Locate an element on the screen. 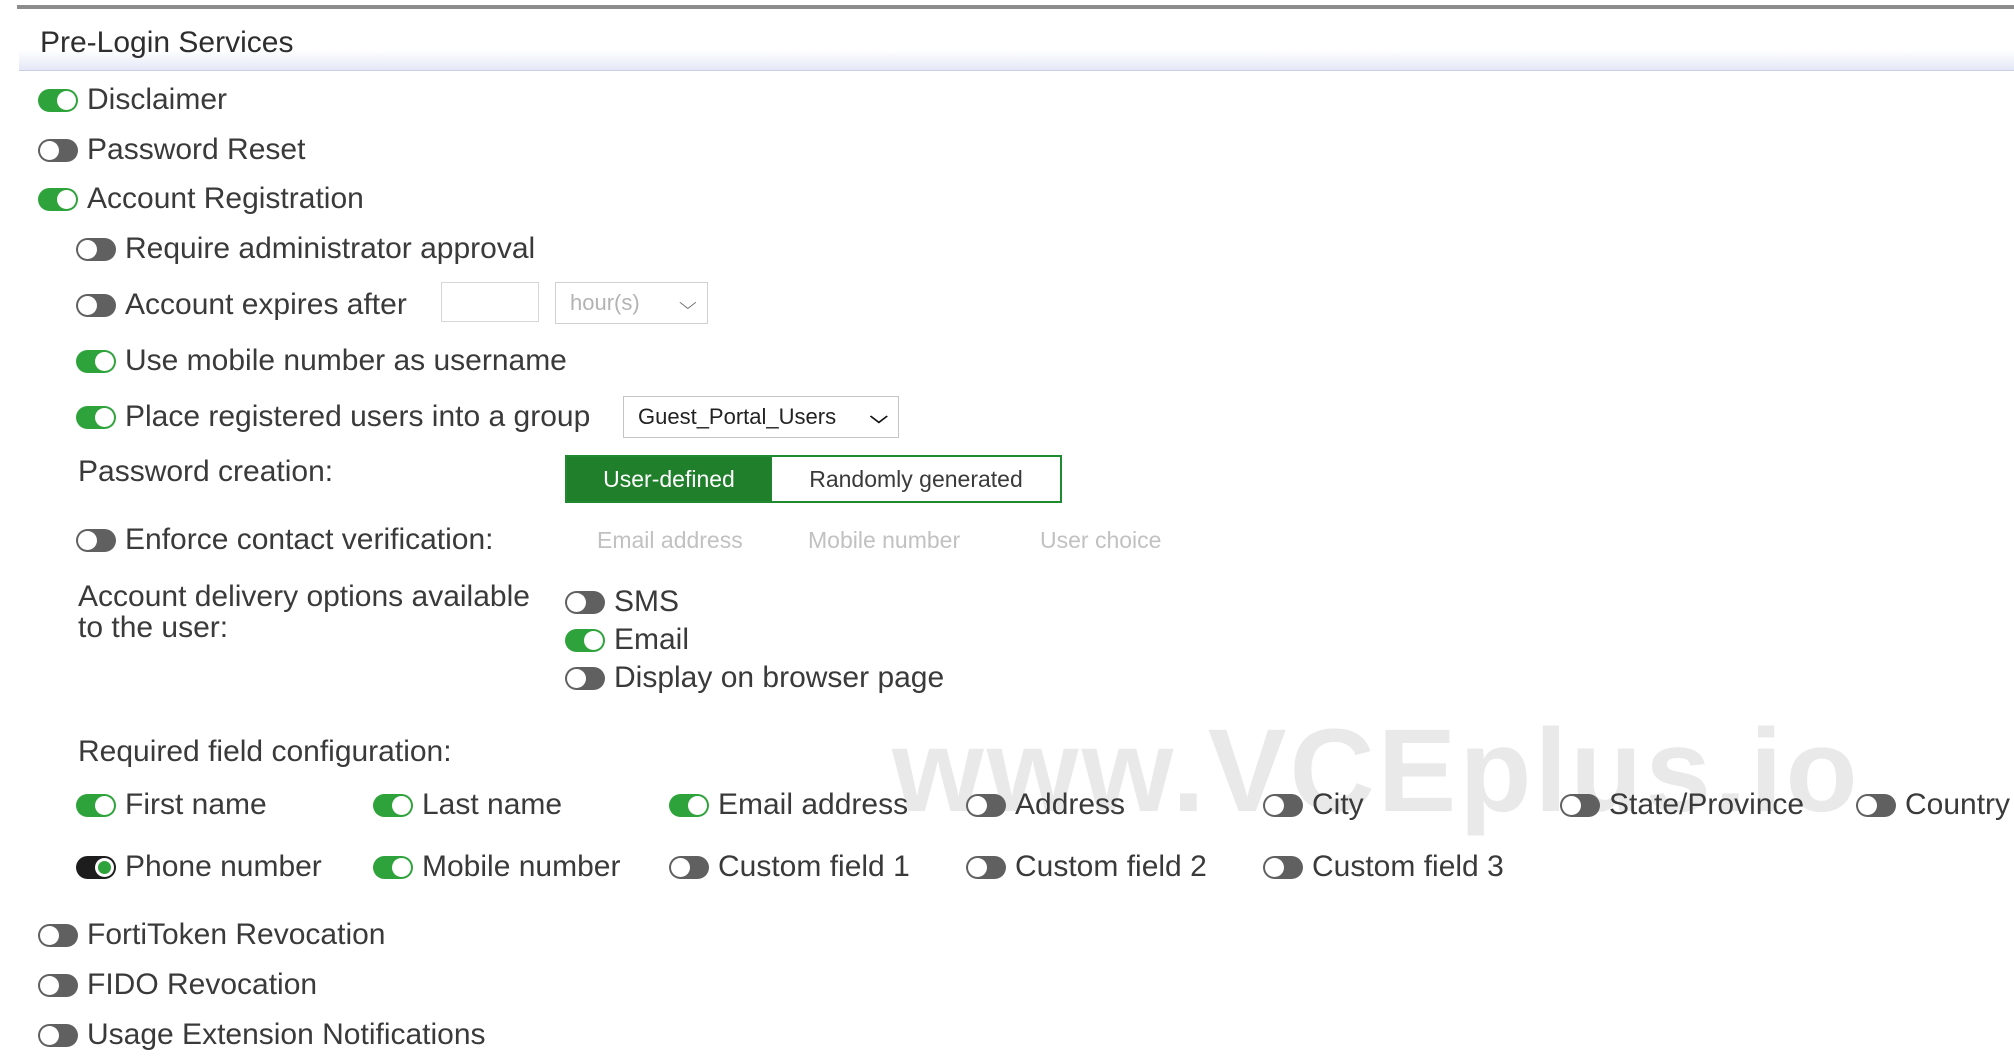 The height and width of the screenshot is (1064, 2014). expiry-unit-value: hour(s) is located at coordinates (605, 302).